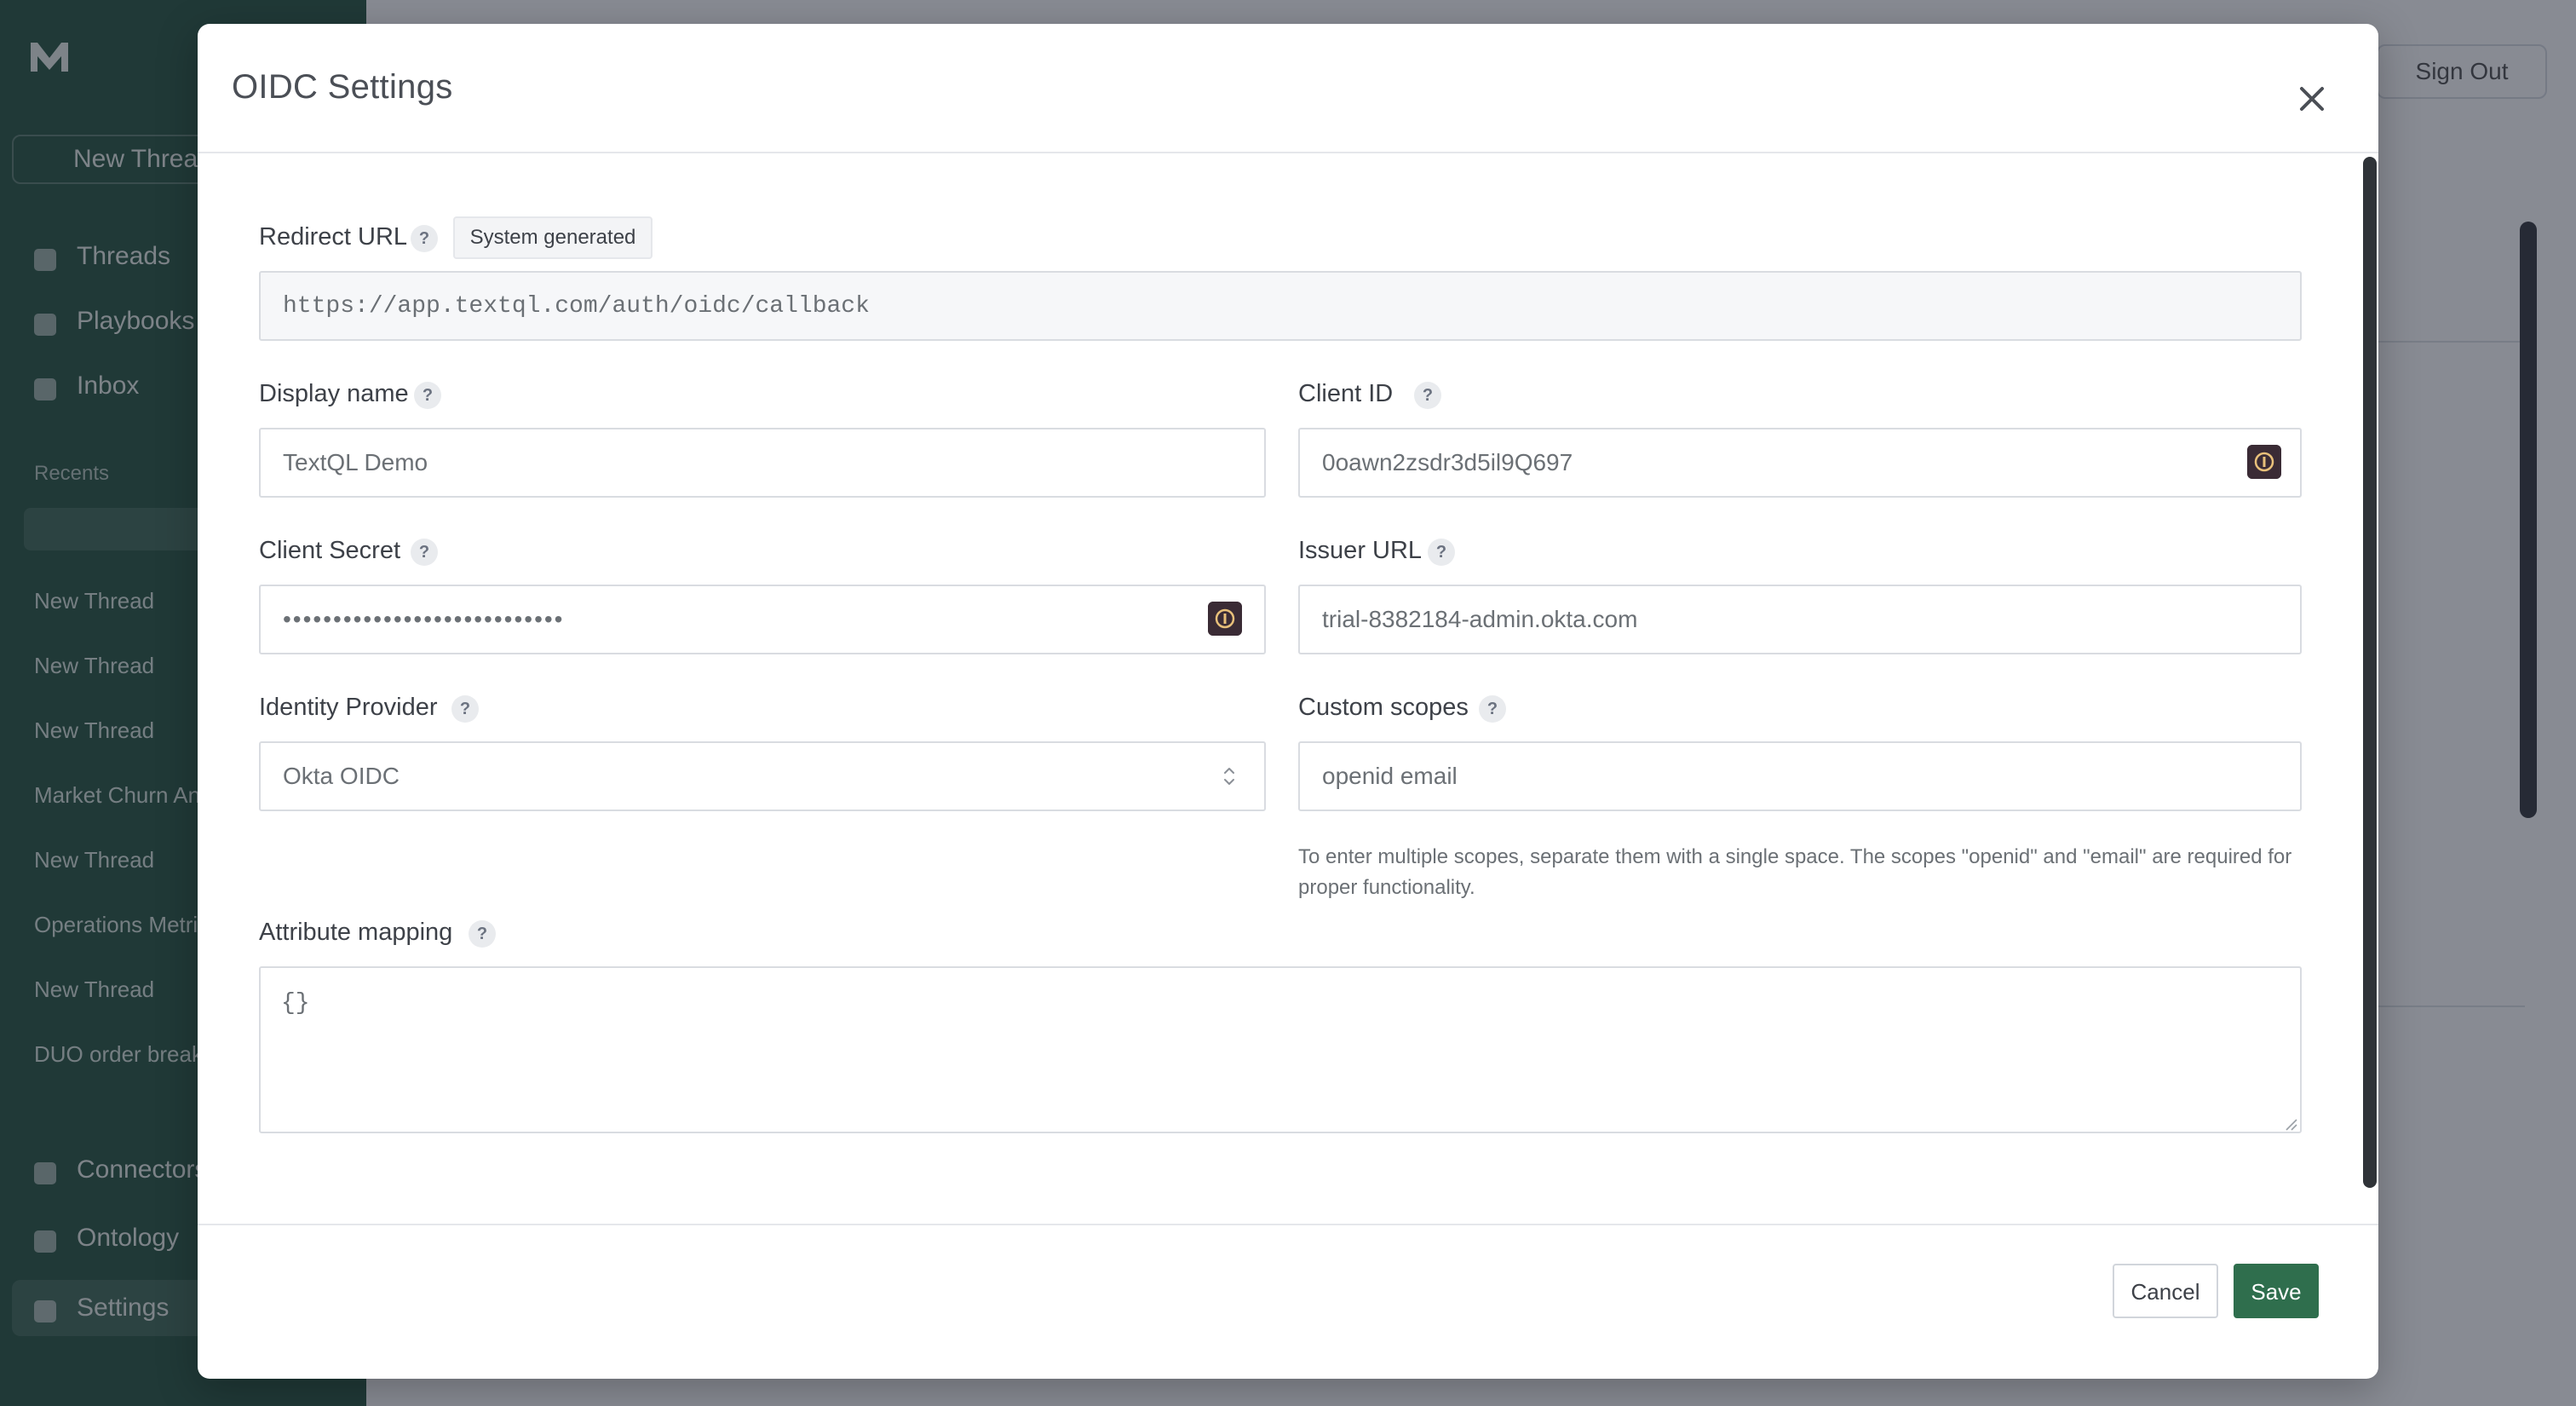 Image resolution: width=2576 pixels, height=1406 pixels. I want to click on custom-scopes-input, so click(1800, 776).